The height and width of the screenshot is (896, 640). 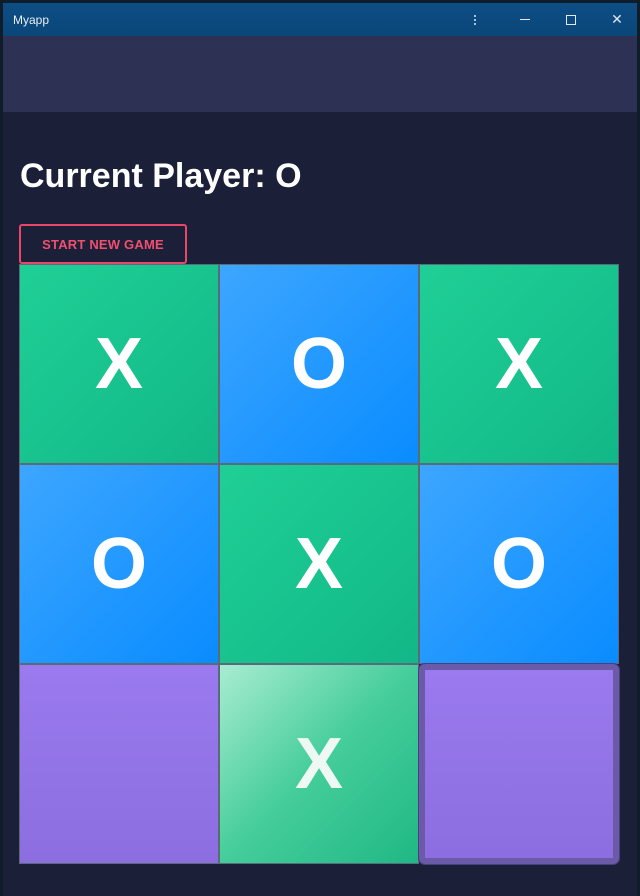 I want to click on board-cell-2-1: X, so click(x=319, y=764).